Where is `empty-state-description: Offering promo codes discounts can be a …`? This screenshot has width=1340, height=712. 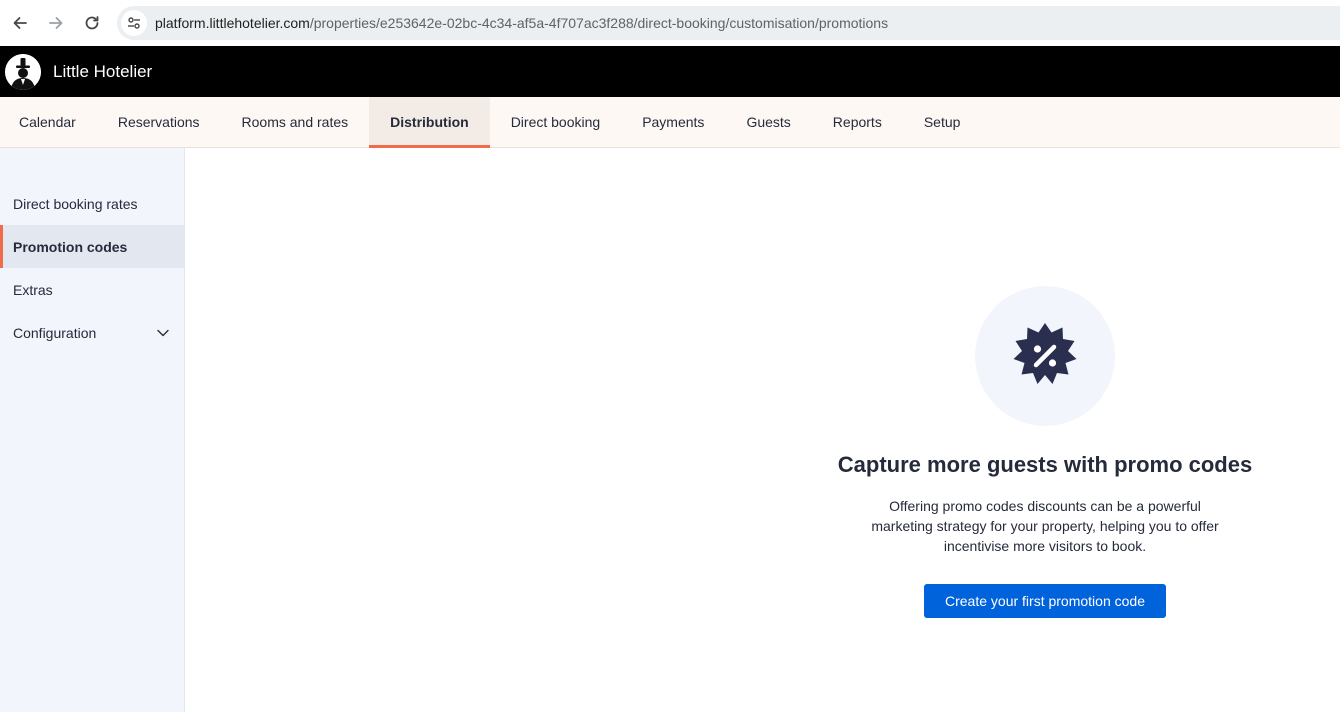 empty-state-description: Offering promo codes discounts can be a … is located at coordinates (1045, 526).